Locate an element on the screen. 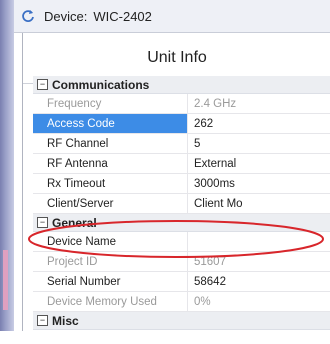  property-name: Project ID is located at coordinates (110, 261).